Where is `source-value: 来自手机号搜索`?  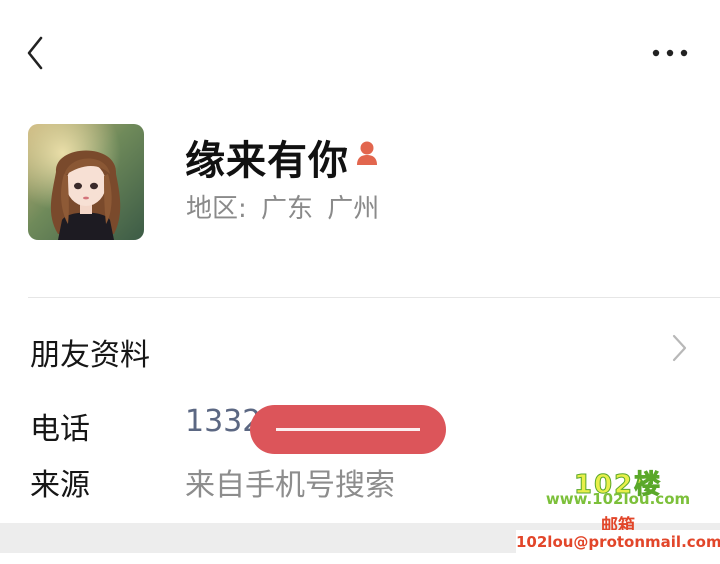 source-value: 来自手机号搜索 is located at coordinates (290, 485).